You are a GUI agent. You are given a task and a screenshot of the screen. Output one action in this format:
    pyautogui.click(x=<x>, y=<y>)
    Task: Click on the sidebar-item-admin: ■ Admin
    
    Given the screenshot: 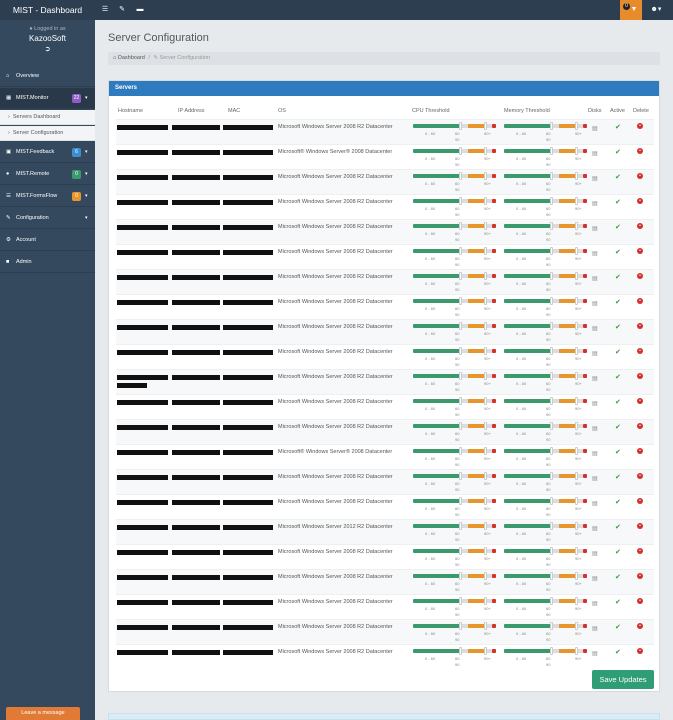 What is the action you would take?
    pyautogui.click(x=47, y=262)
    